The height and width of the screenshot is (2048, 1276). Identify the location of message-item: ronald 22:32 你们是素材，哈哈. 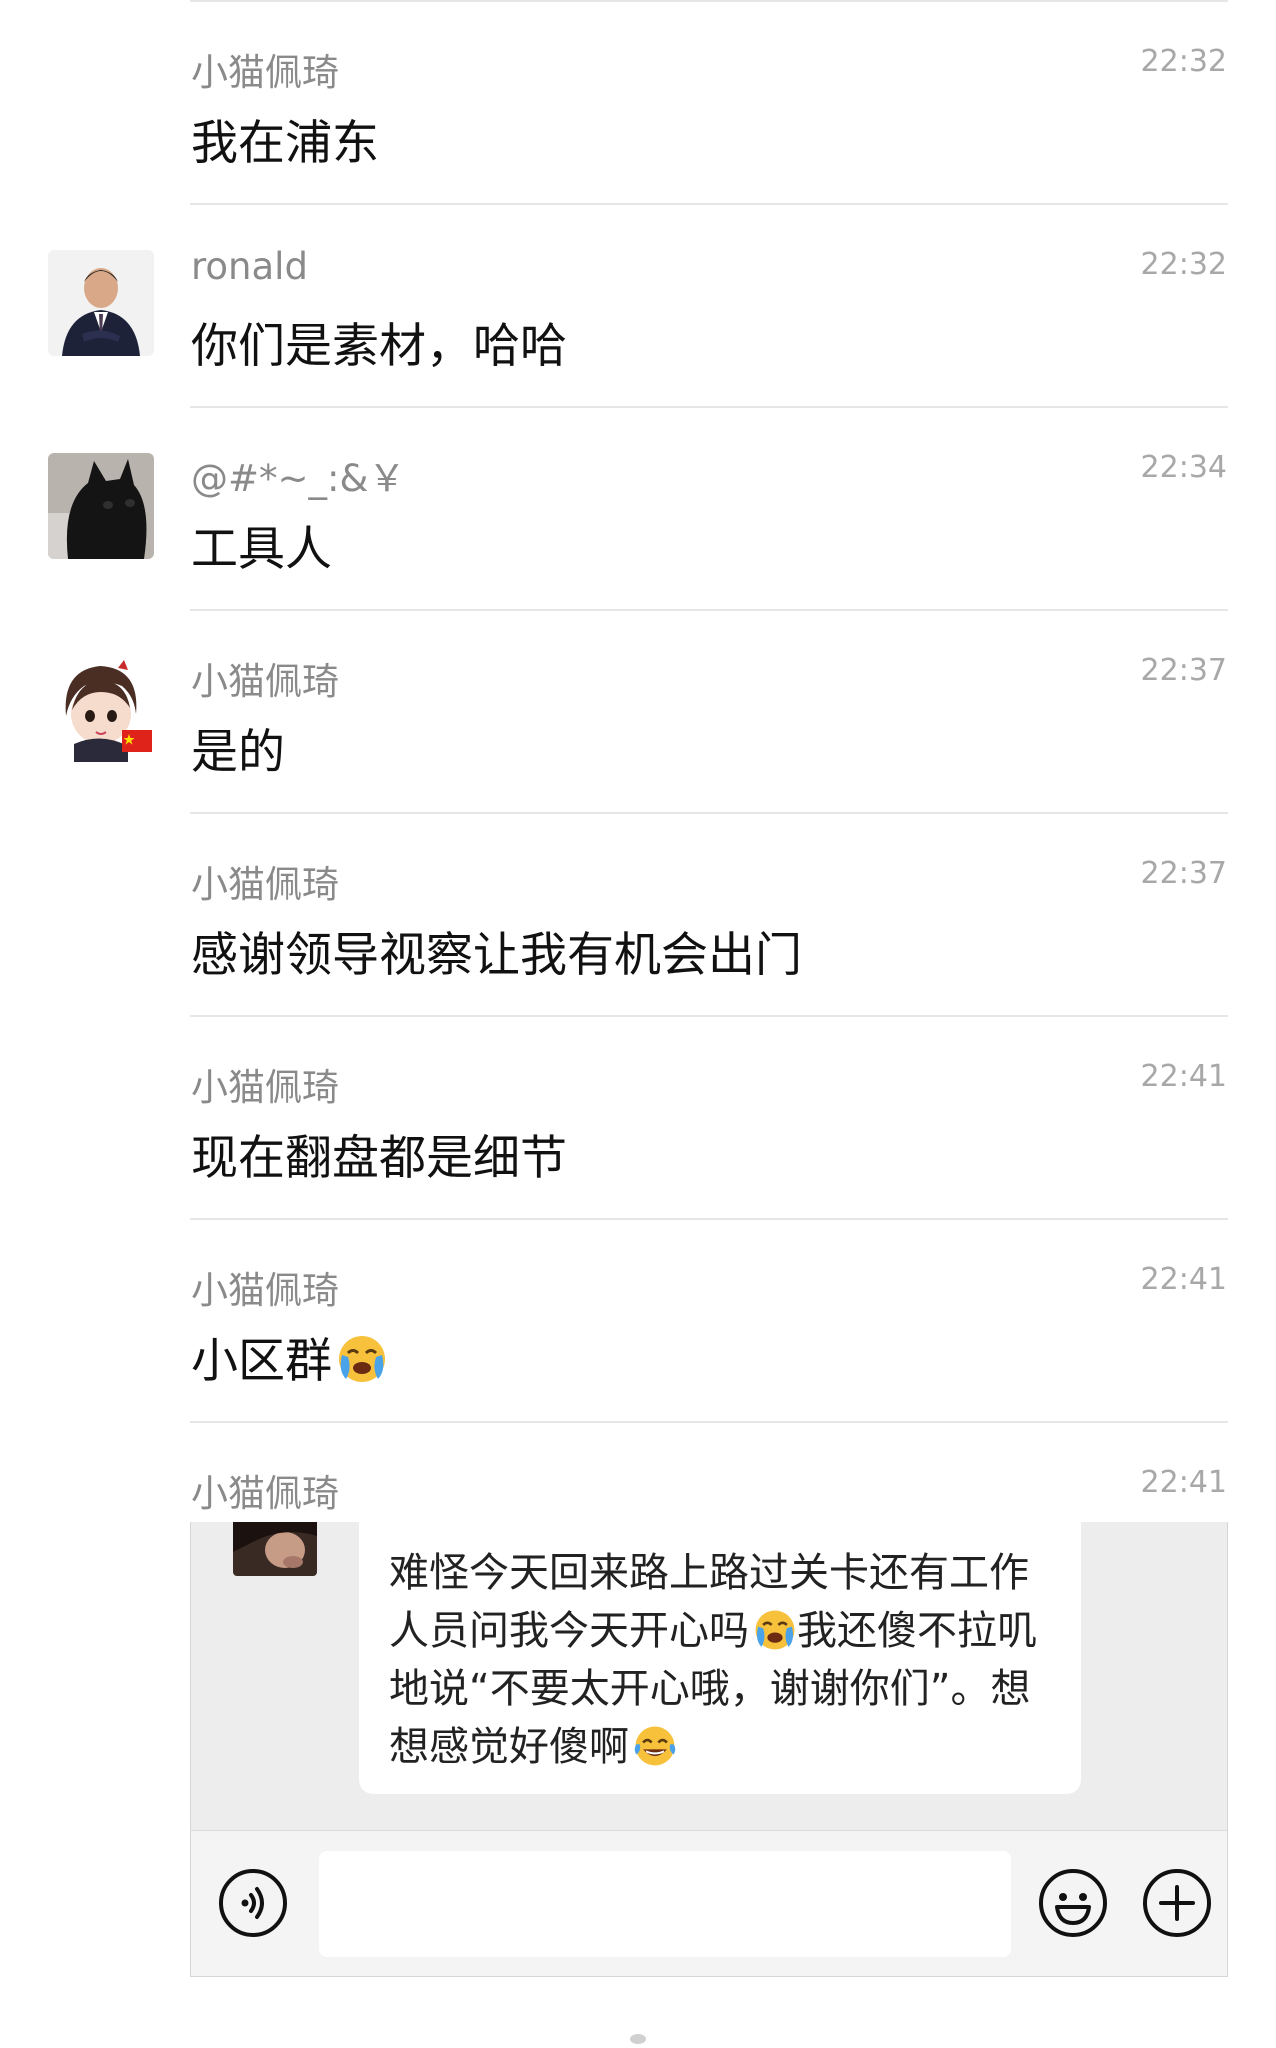
(638, 306).